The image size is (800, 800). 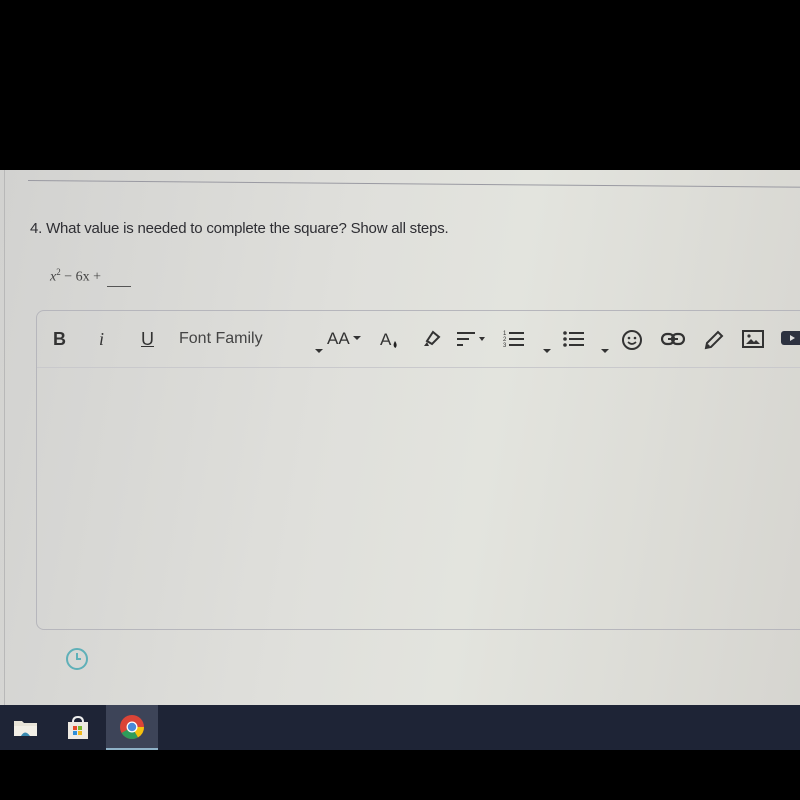 What do you see at coordinates (118, 286) in the screenshot?
I see `answer-blank` at bounding box center [118, 286].